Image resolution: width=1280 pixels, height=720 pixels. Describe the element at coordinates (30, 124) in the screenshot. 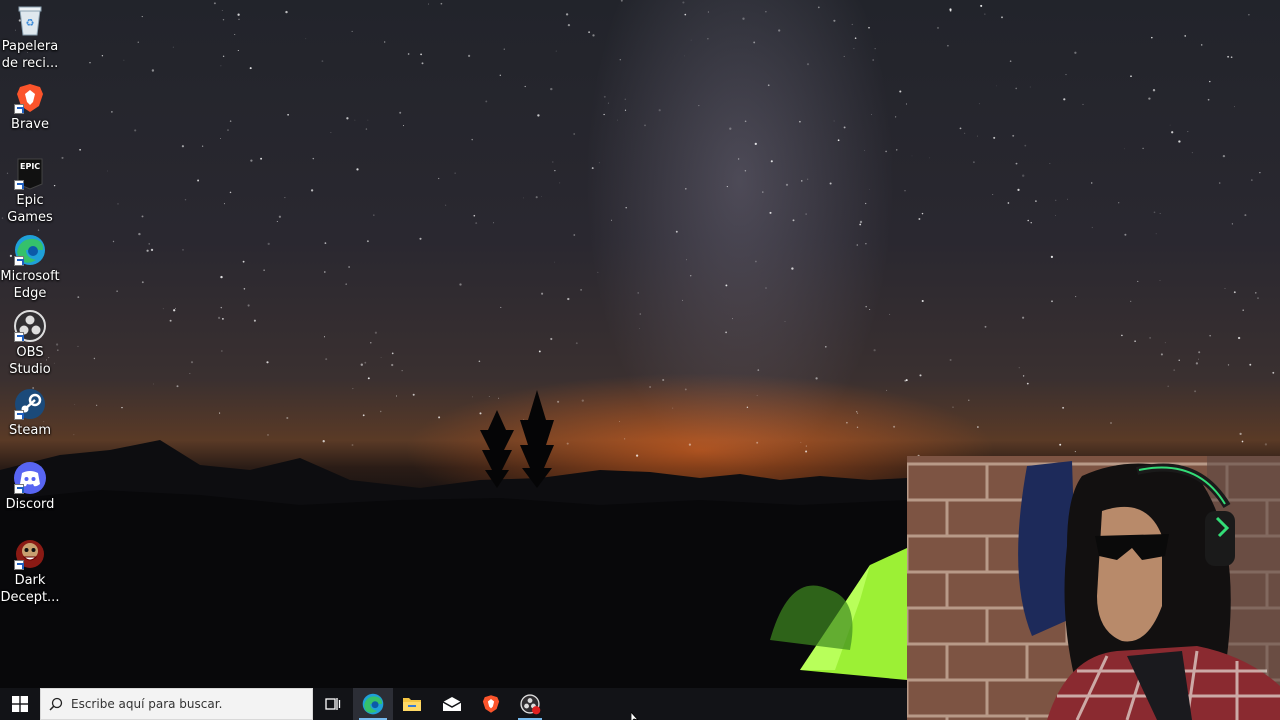

I see `desktop-icon-label: Brave` at that location.